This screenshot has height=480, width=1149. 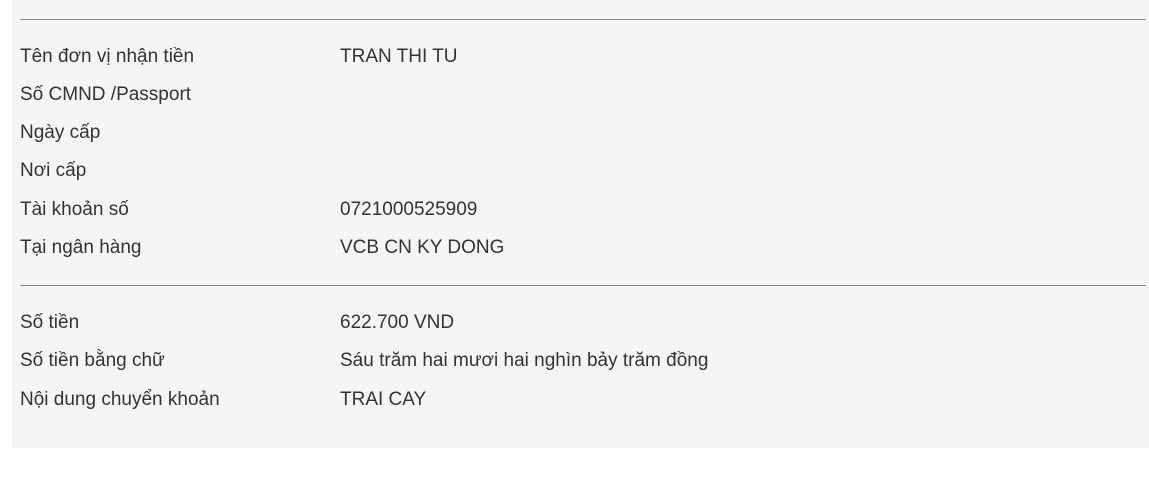 I want to click on field-label: Số tiền bằng chữ, so click(x=92, y=360).